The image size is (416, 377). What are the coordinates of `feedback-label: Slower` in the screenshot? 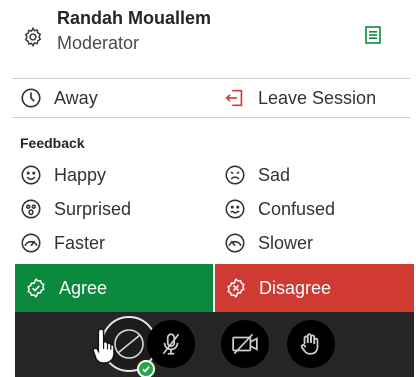 It's located at (286, 242).